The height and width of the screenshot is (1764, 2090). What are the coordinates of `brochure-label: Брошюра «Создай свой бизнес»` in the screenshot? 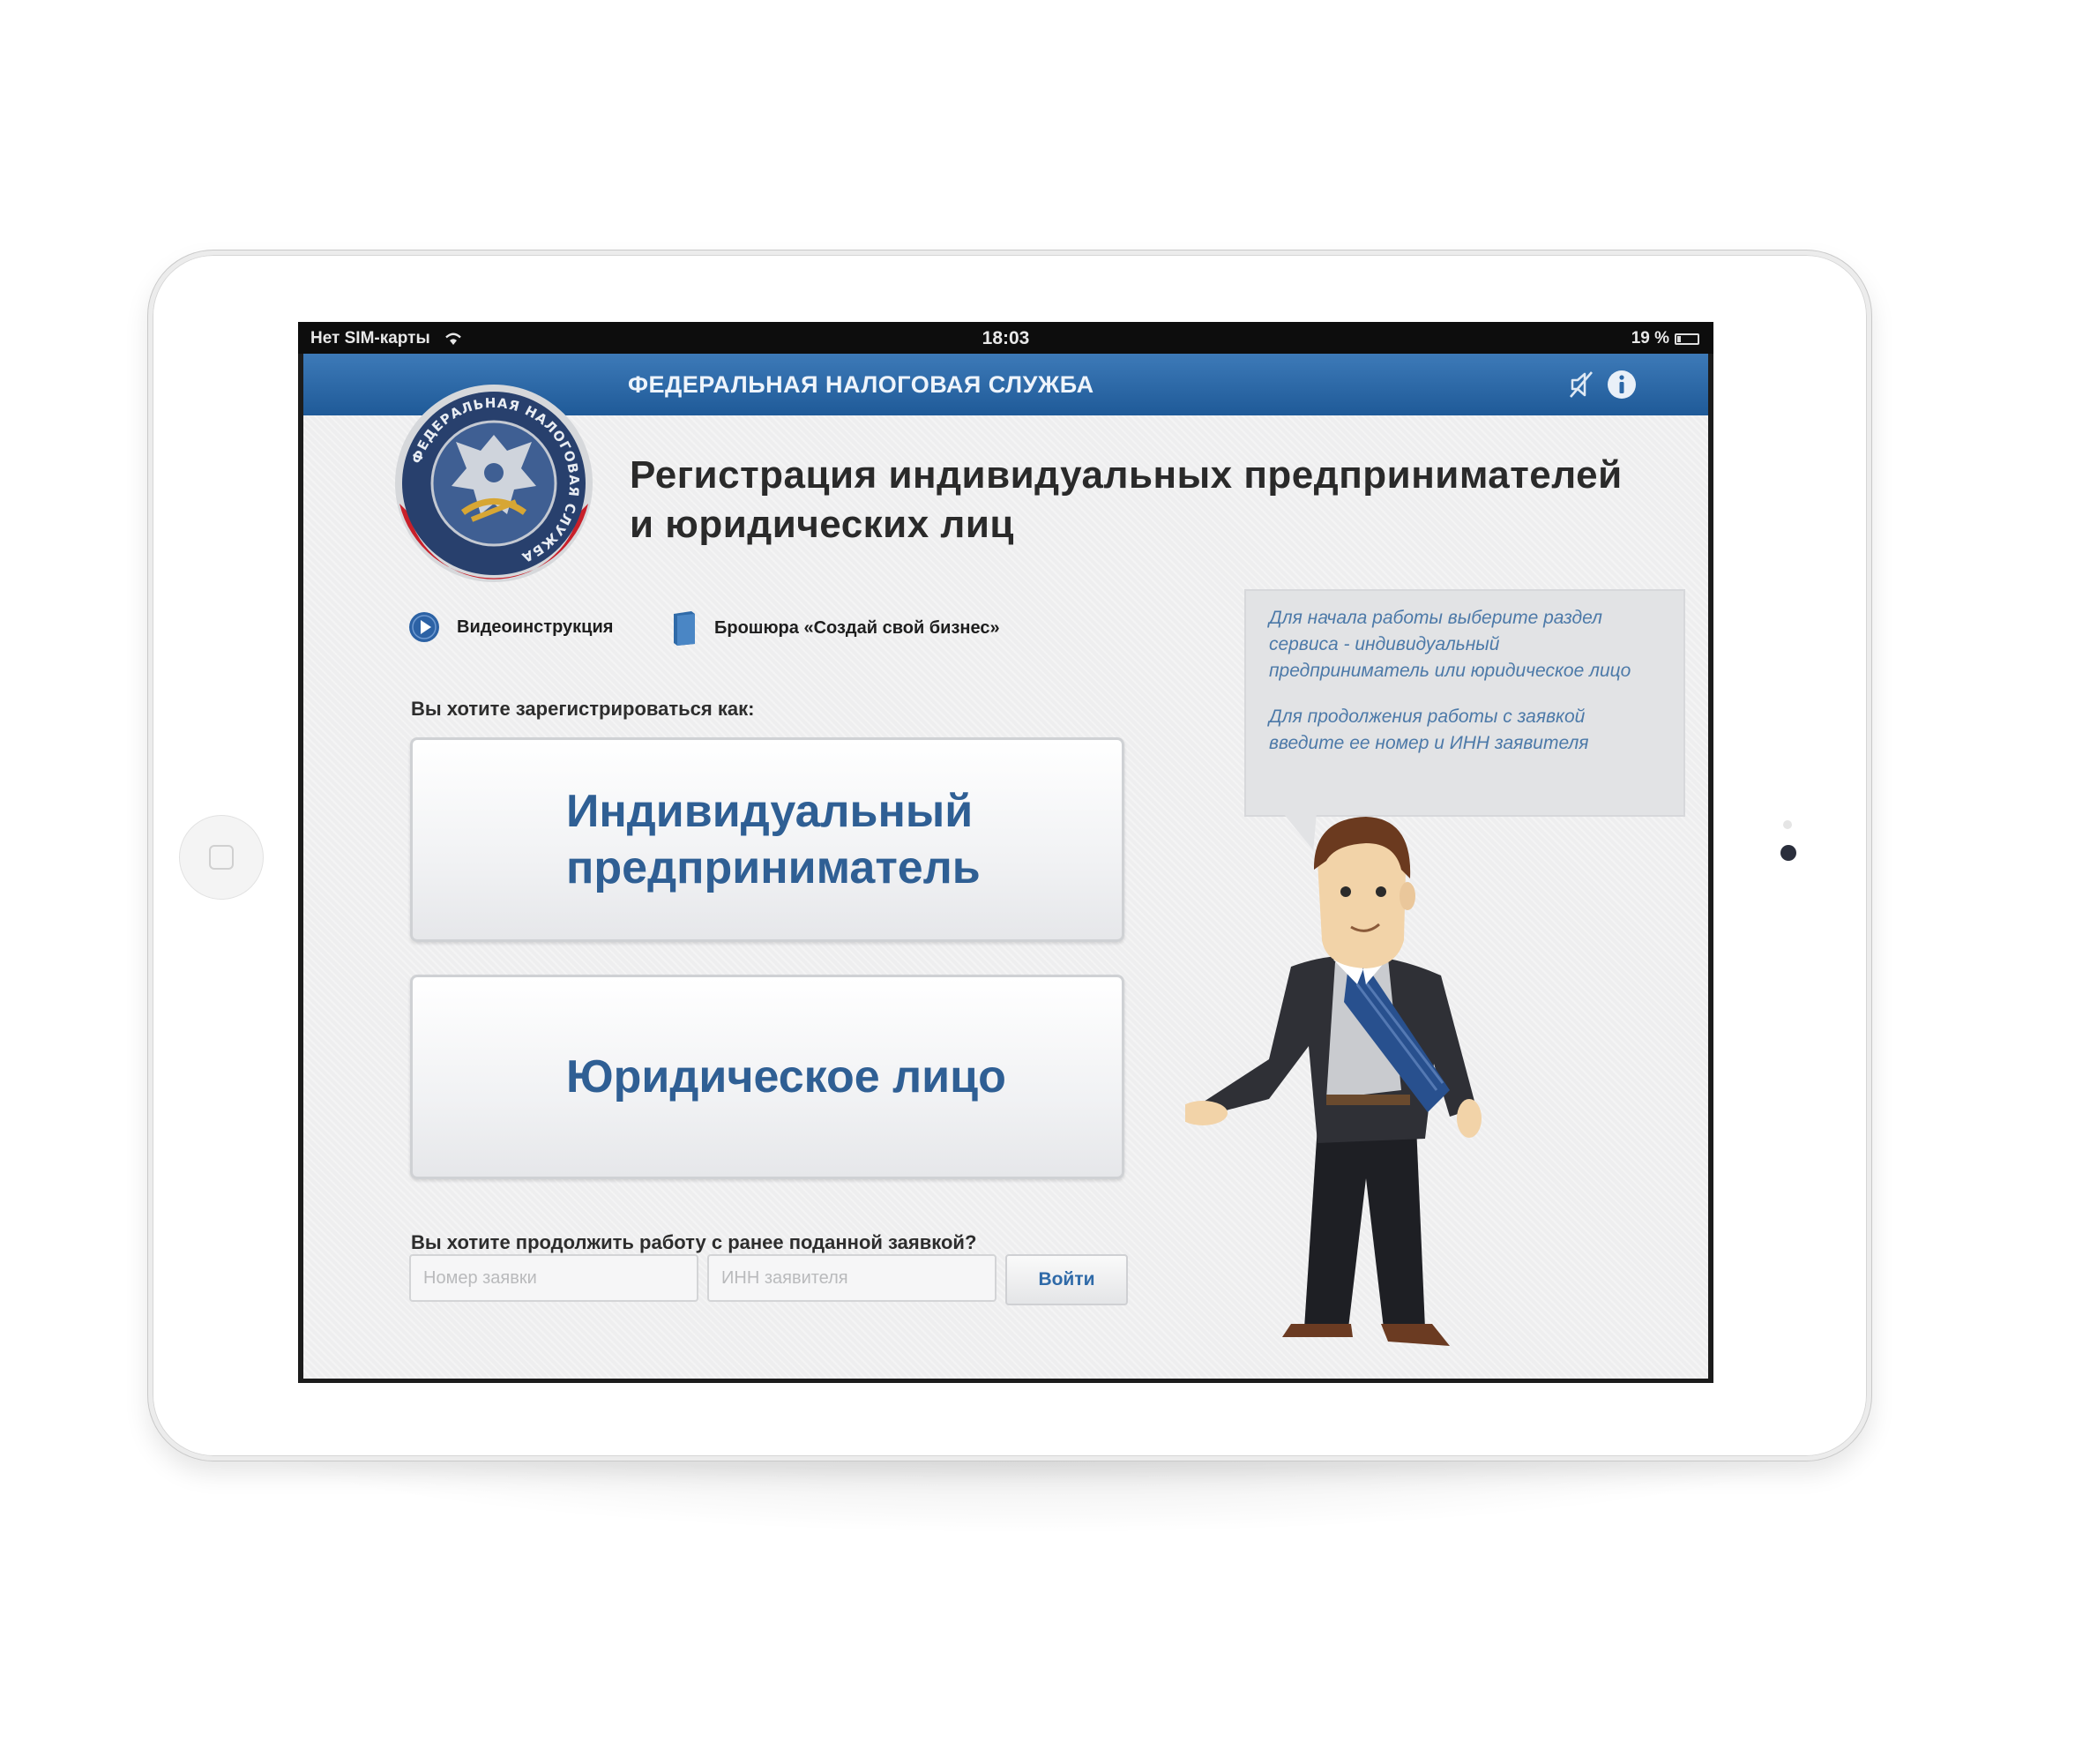 It's located at (857, 627).